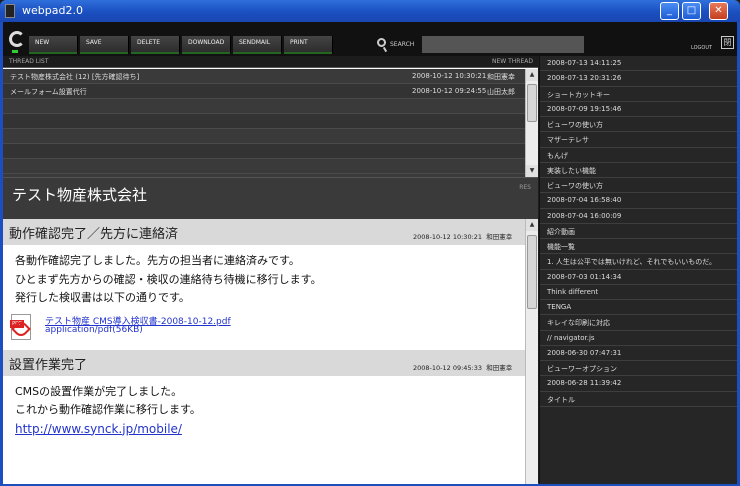 This screenshot has width=740, height=486. I want to click on thread-subject-band: テスト物産株式会社 RES, so click(270, 198).